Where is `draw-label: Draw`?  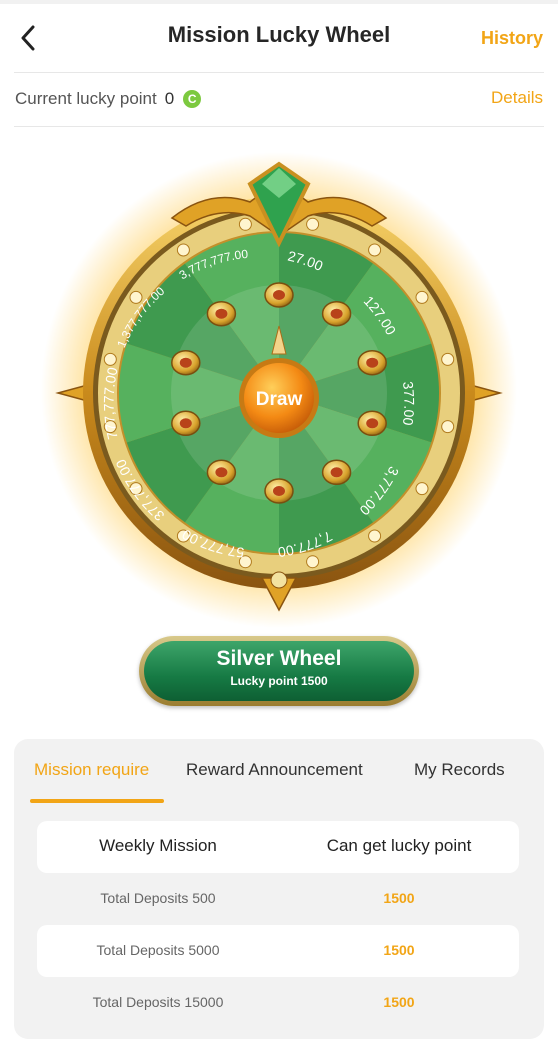 draw-label: Draw is located at coordinates (279, 399).